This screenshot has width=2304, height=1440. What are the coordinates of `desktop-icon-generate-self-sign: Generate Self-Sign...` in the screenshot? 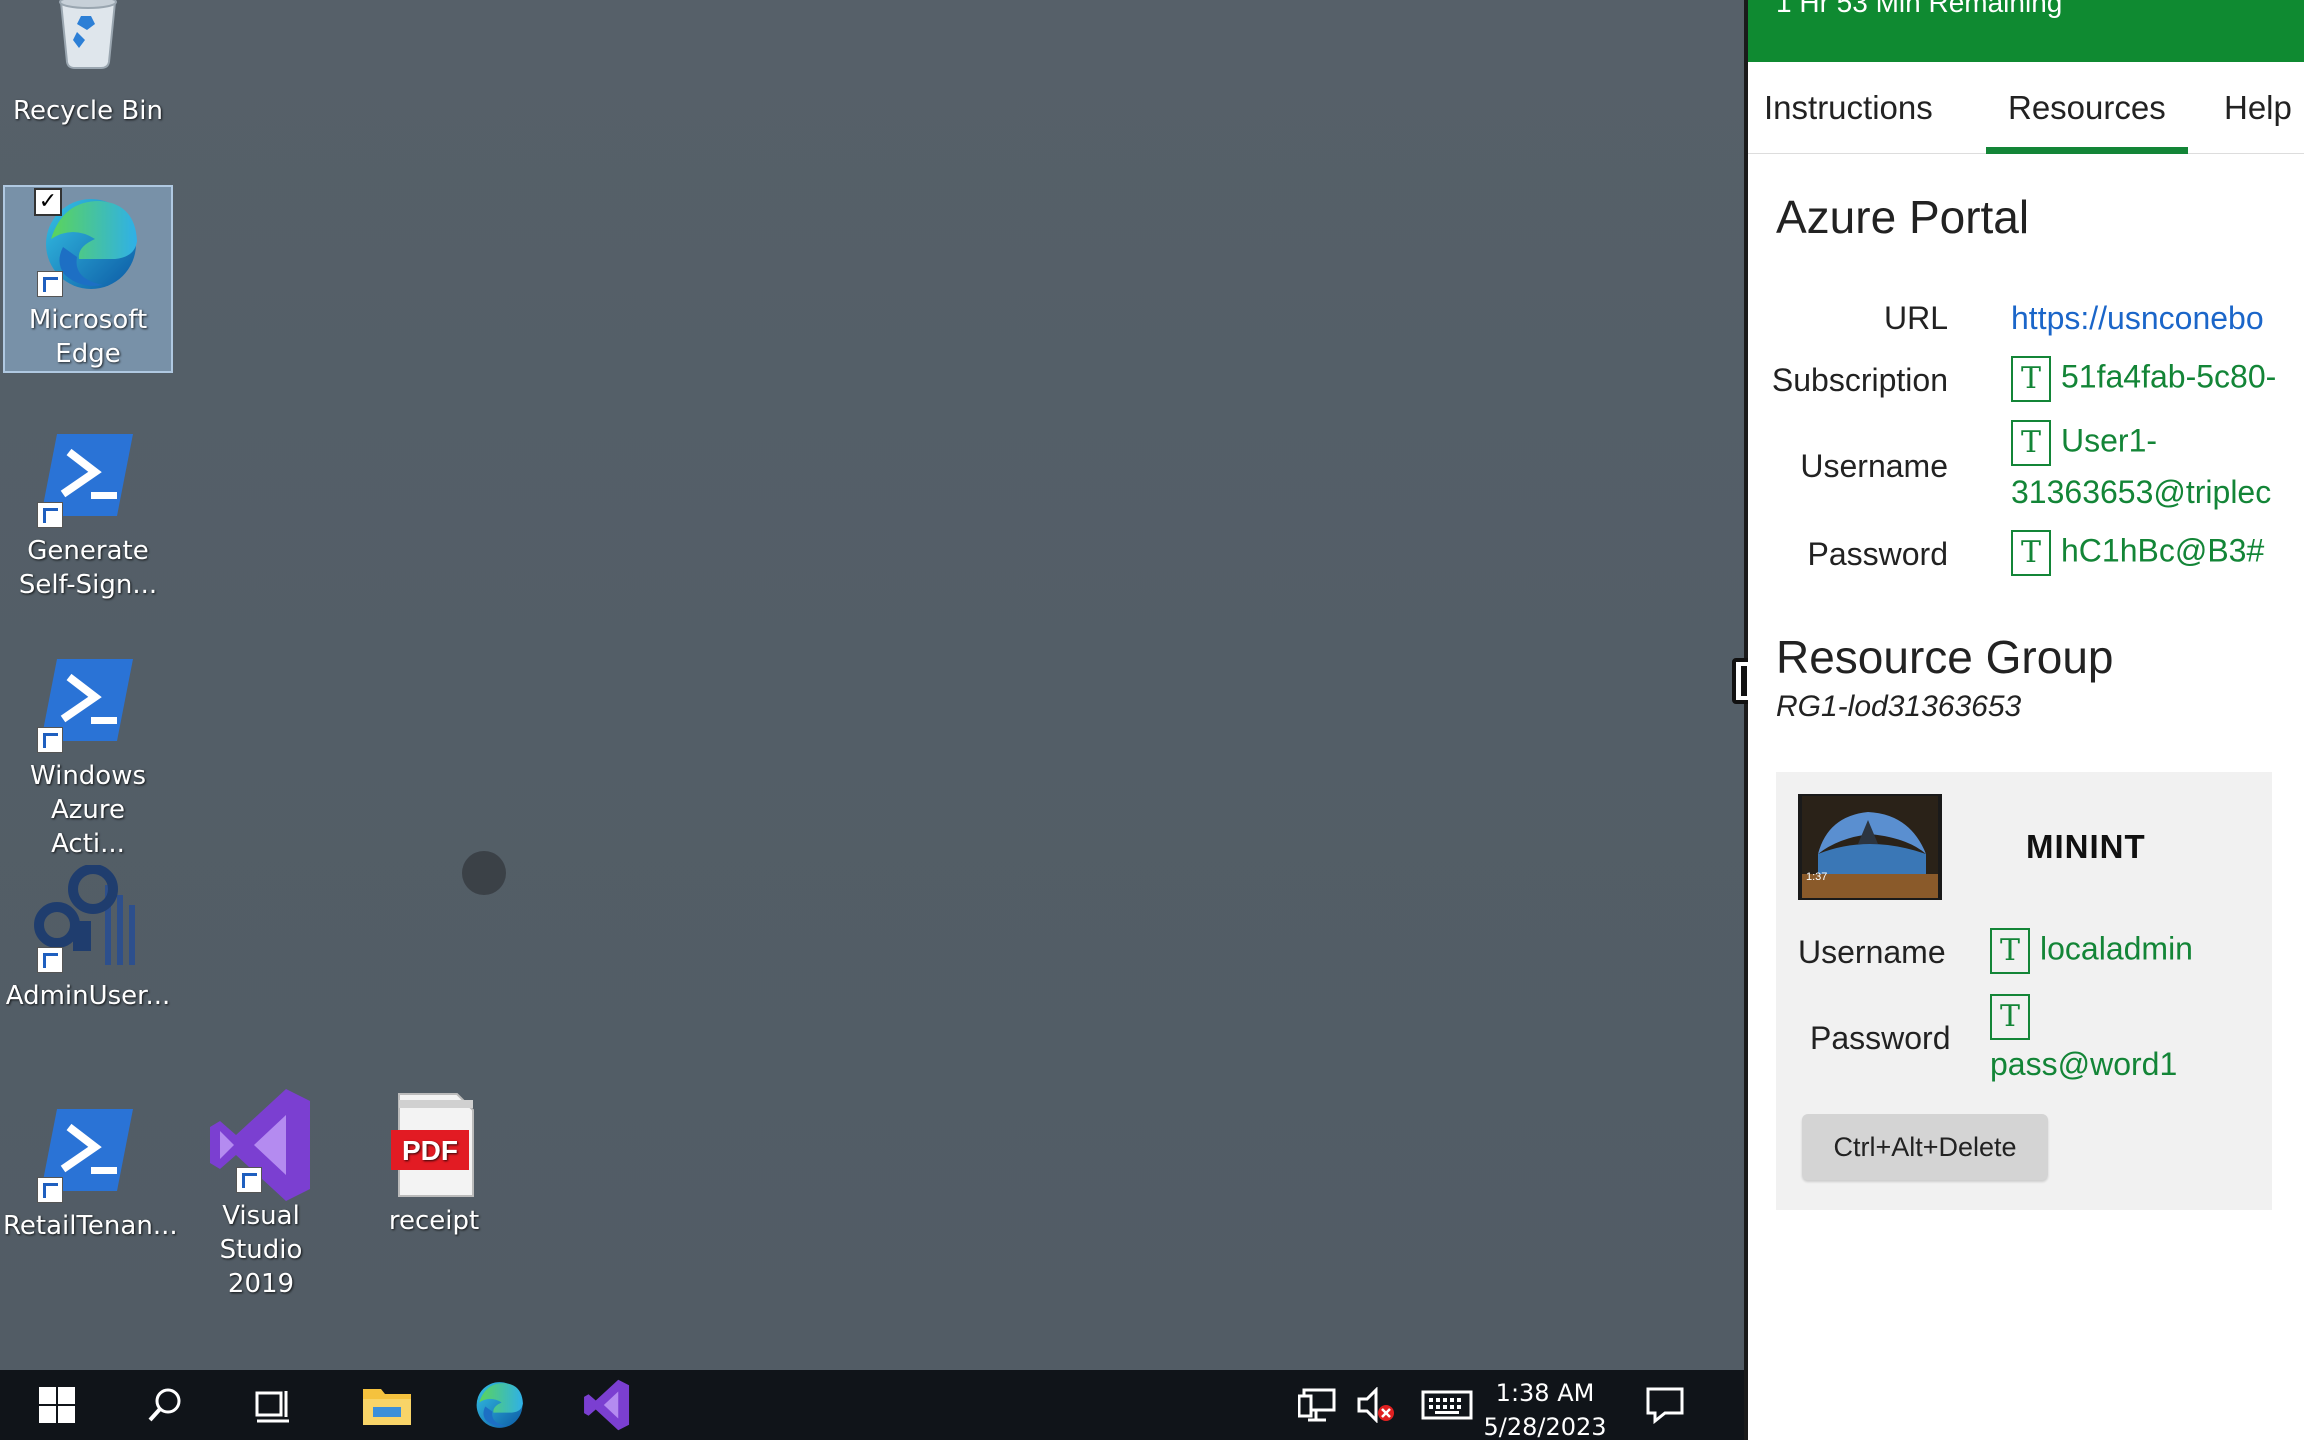 It's located at (88, 511).